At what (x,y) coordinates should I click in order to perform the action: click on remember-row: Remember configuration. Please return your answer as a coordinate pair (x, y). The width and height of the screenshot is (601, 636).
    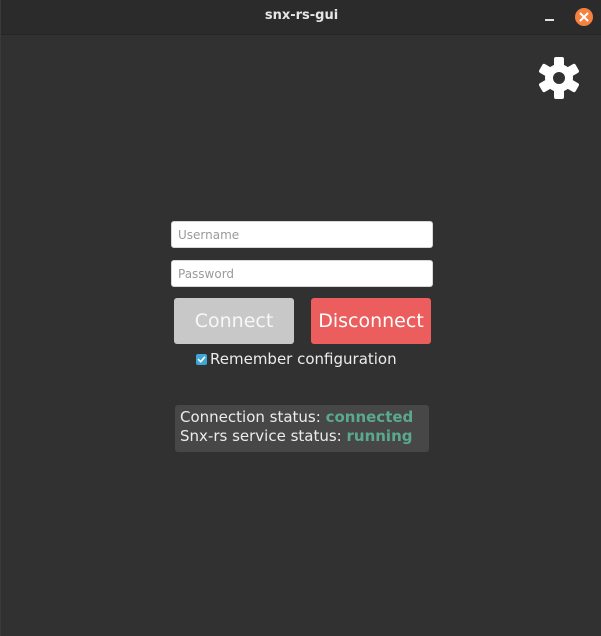
    Looking at the image, I should click on (296, 359).